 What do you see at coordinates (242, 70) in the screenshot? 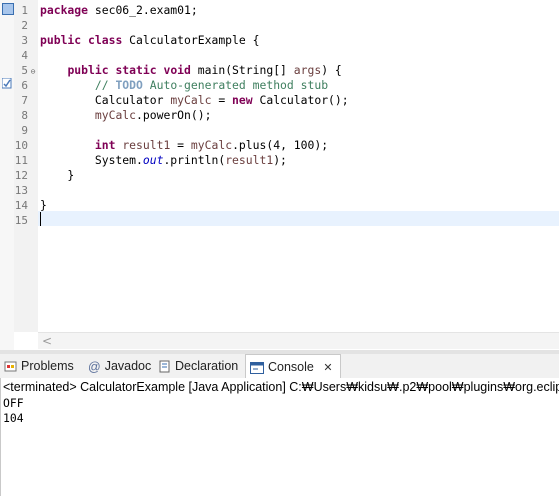
I see `code-token: main(String[]` at bounding box center [242, 70].